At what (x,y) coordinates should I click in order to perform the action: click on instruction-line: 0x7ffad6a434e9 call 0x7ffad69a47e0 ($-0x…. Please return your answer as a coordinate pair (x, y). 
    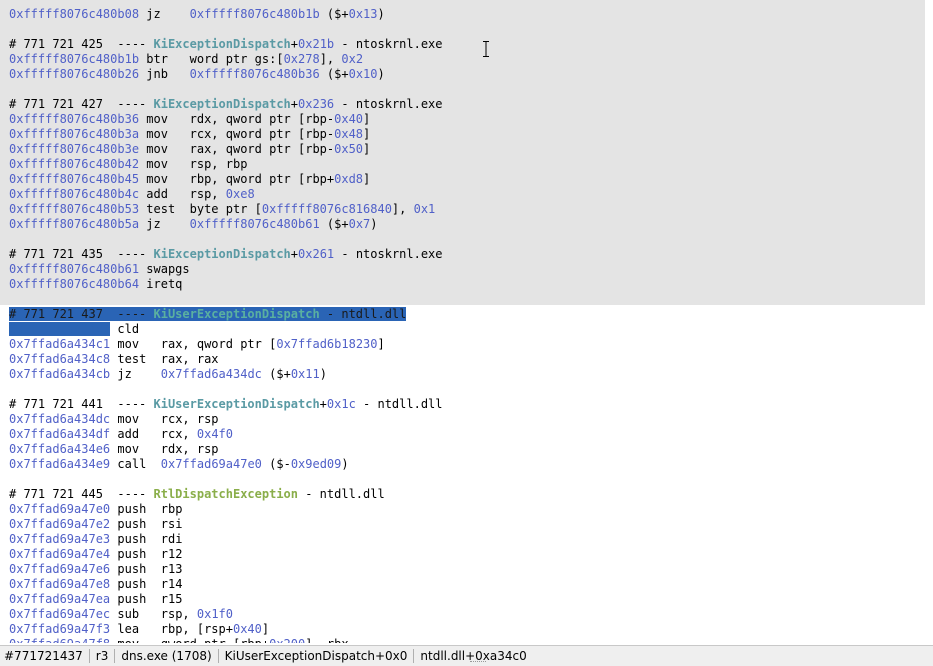
    Looking at the image, I should click on (179, 464).